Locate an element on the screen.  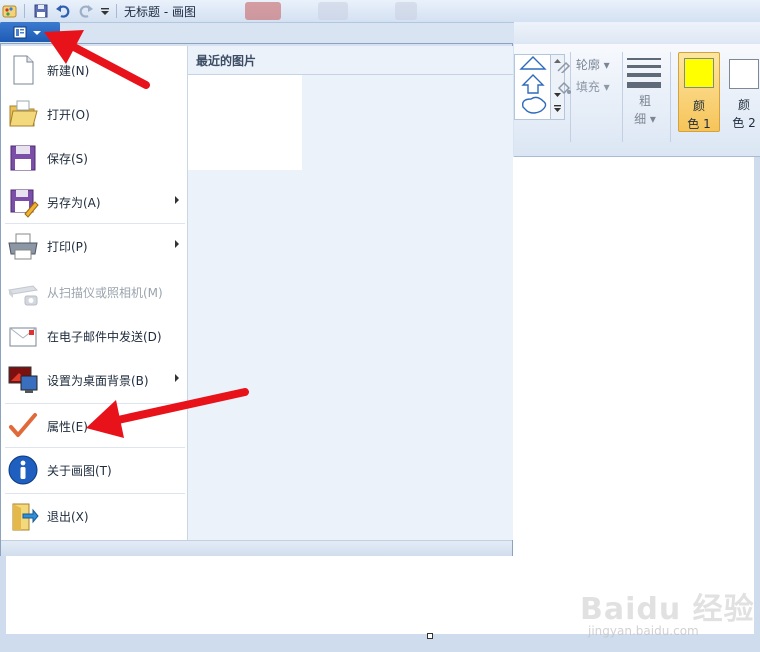
scanner-icon is located at coordinates (23, 292).